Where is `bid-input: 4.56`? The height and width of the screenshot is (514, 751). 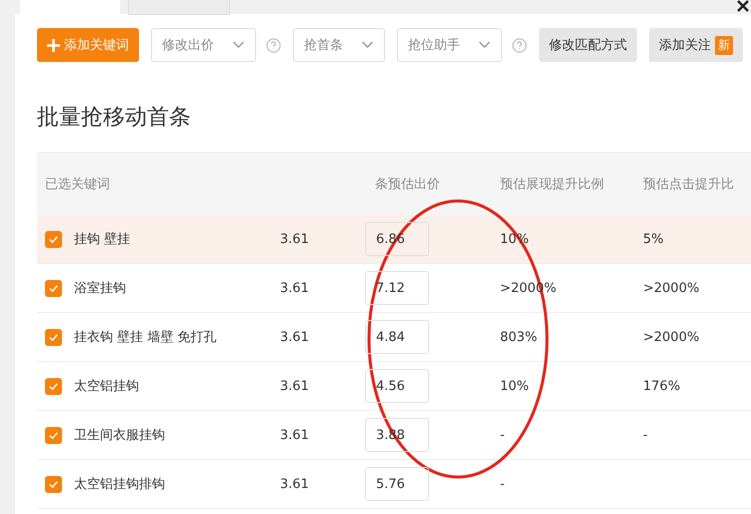
bid-input: 4.56 is located at coordinates (397, 386).